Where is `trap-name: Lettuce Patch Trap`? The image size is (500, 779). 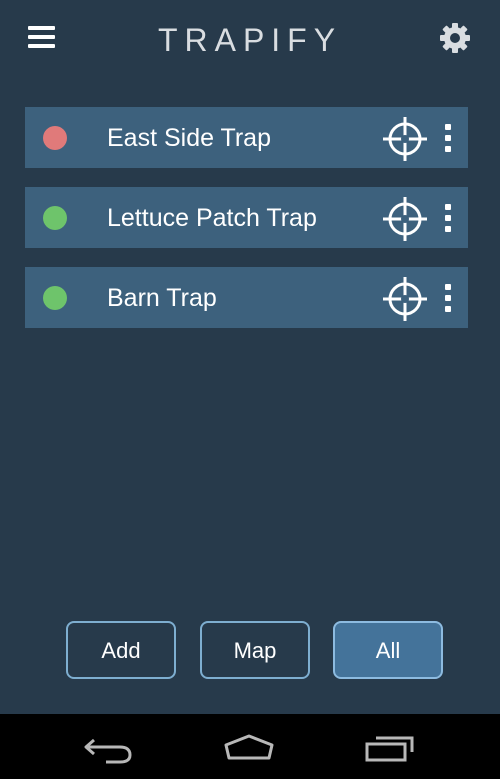 trap-name: Lettuce Patch Trap is located at coordinates (212, 218).